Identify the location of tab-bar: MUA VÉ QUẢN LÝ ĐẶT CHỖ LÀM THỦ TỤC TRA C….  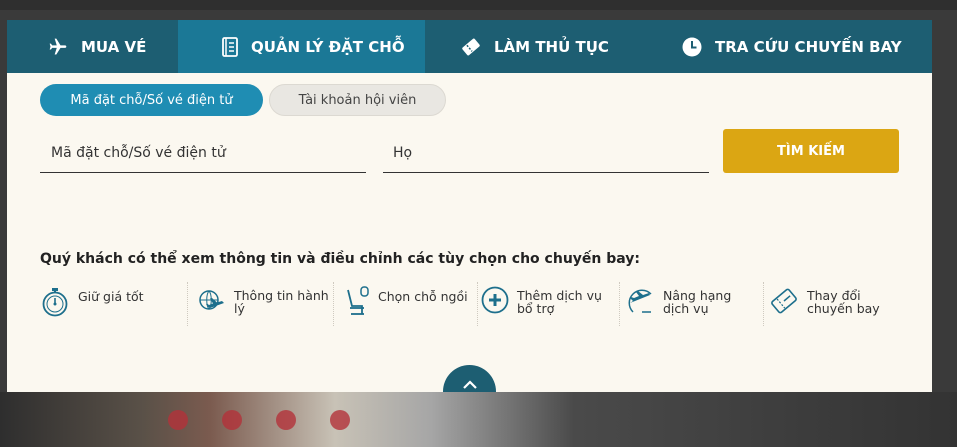
(469, 46).